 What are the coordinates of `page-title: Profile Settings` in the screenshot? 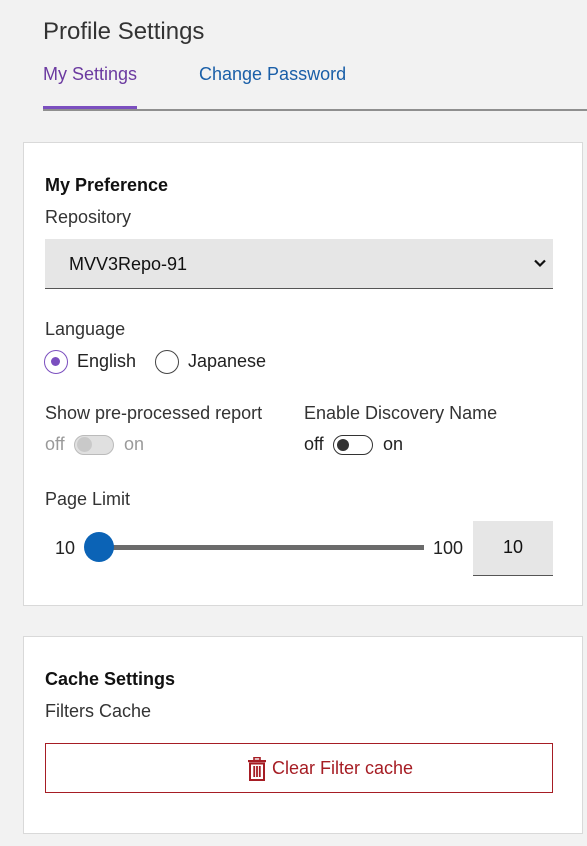 It's located at (124, 31).